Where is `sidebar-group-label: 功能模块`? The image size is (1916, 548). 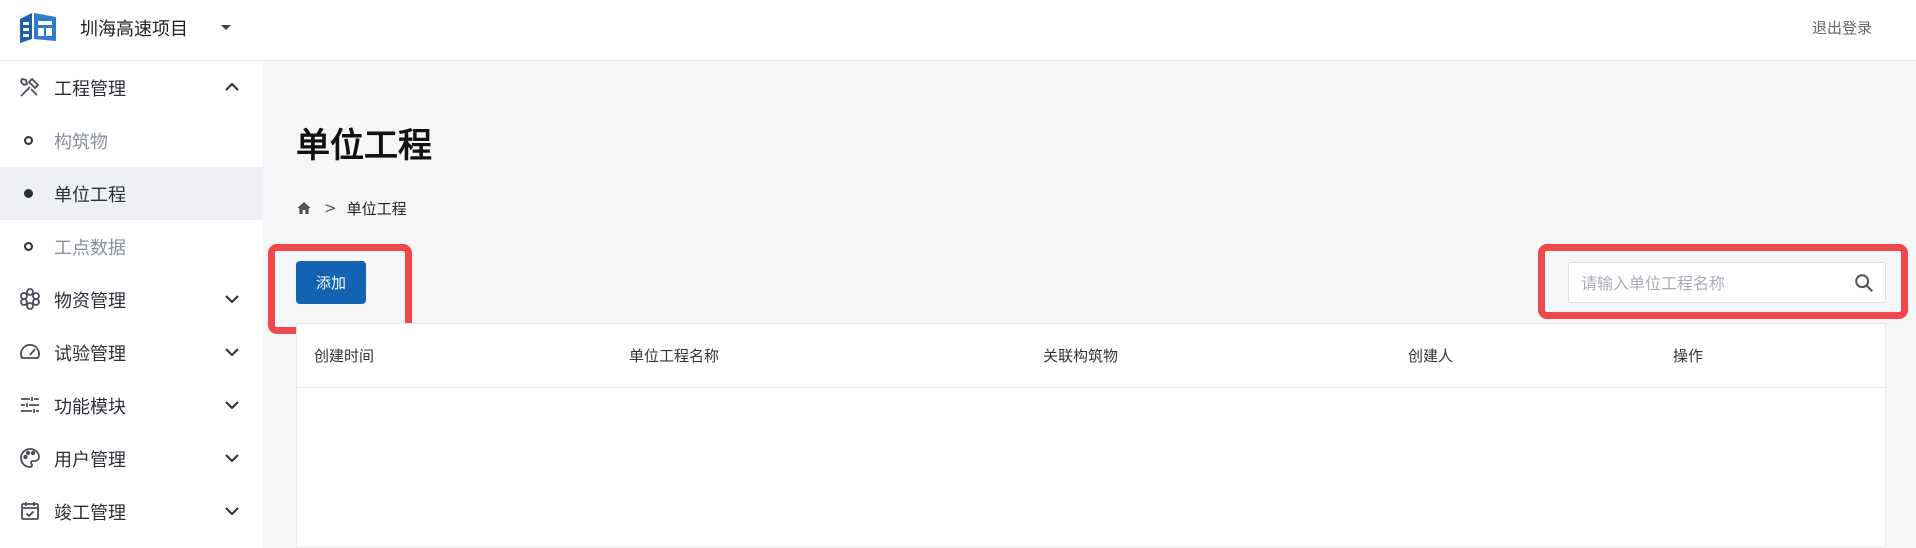 sidebar-group-label: 功能模块 is located at coordinates (90, 407).